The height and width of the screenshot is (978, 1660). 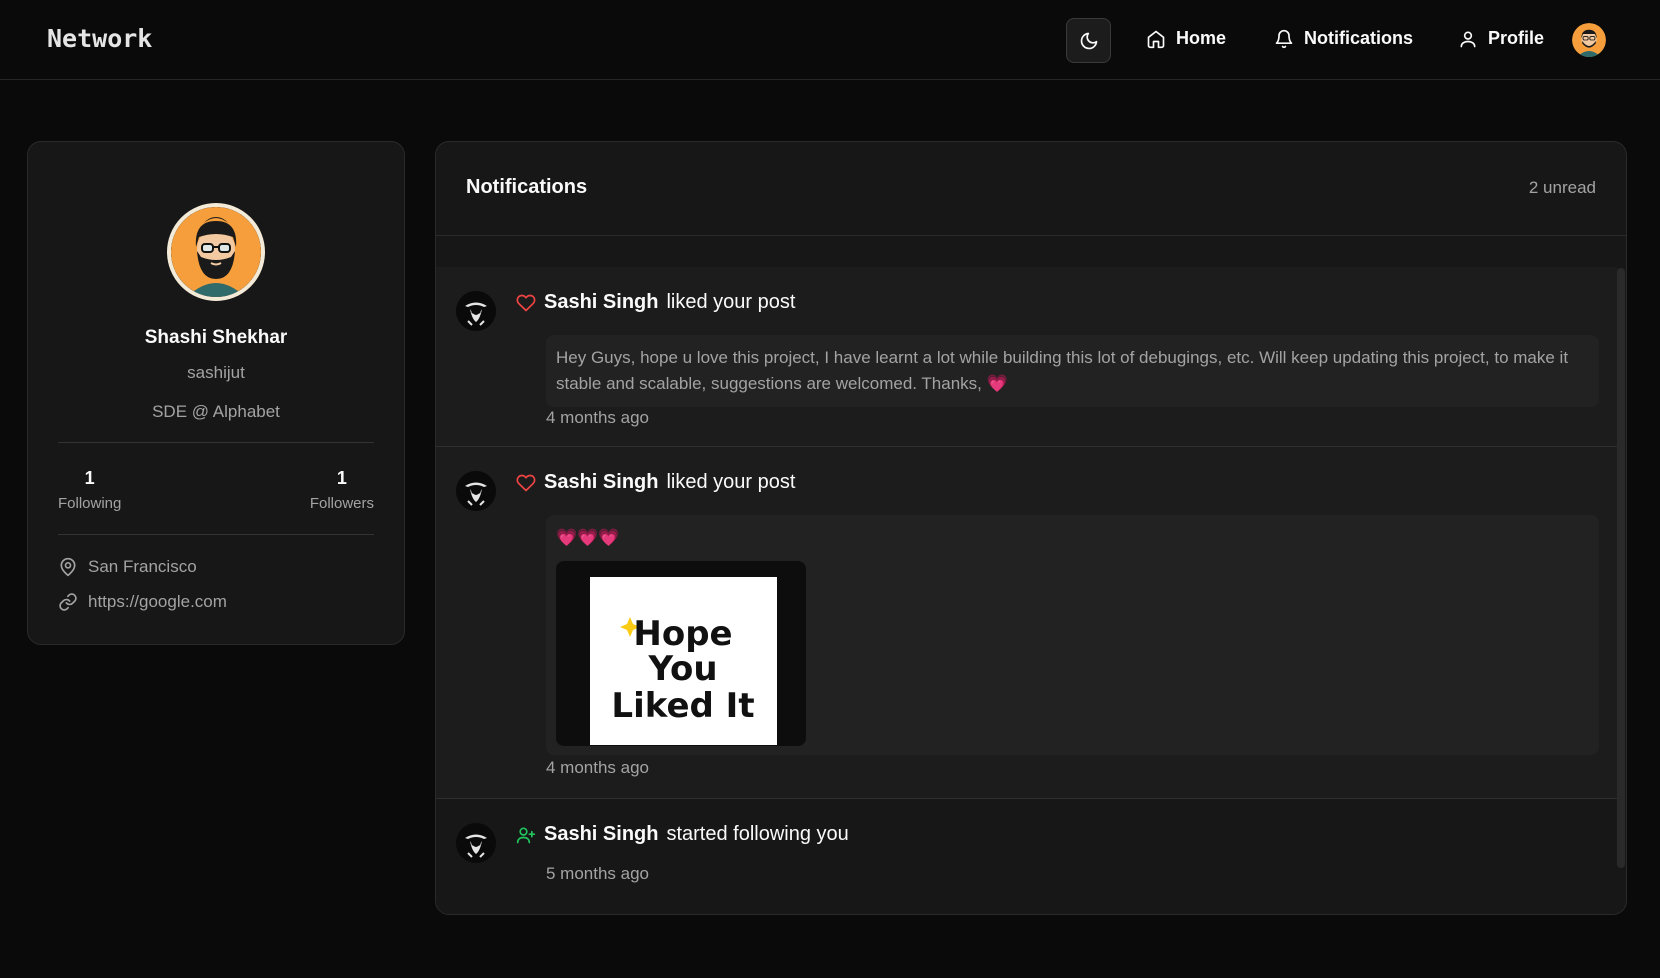 I want to click on location-row: San Francisco, so click(x=127, y=567).